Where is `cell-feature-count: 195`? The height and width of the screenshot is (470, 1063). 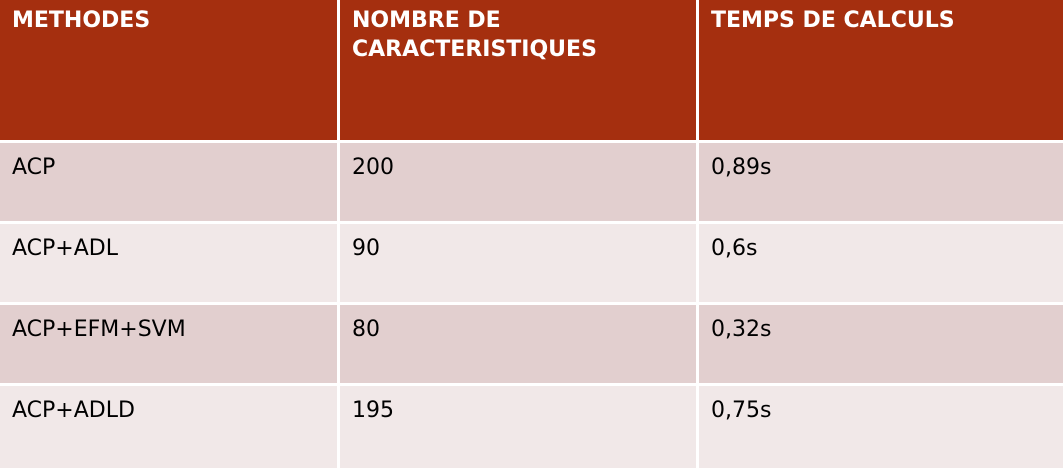 cell-feature-count: 195 is located at coordinates (519, 427).